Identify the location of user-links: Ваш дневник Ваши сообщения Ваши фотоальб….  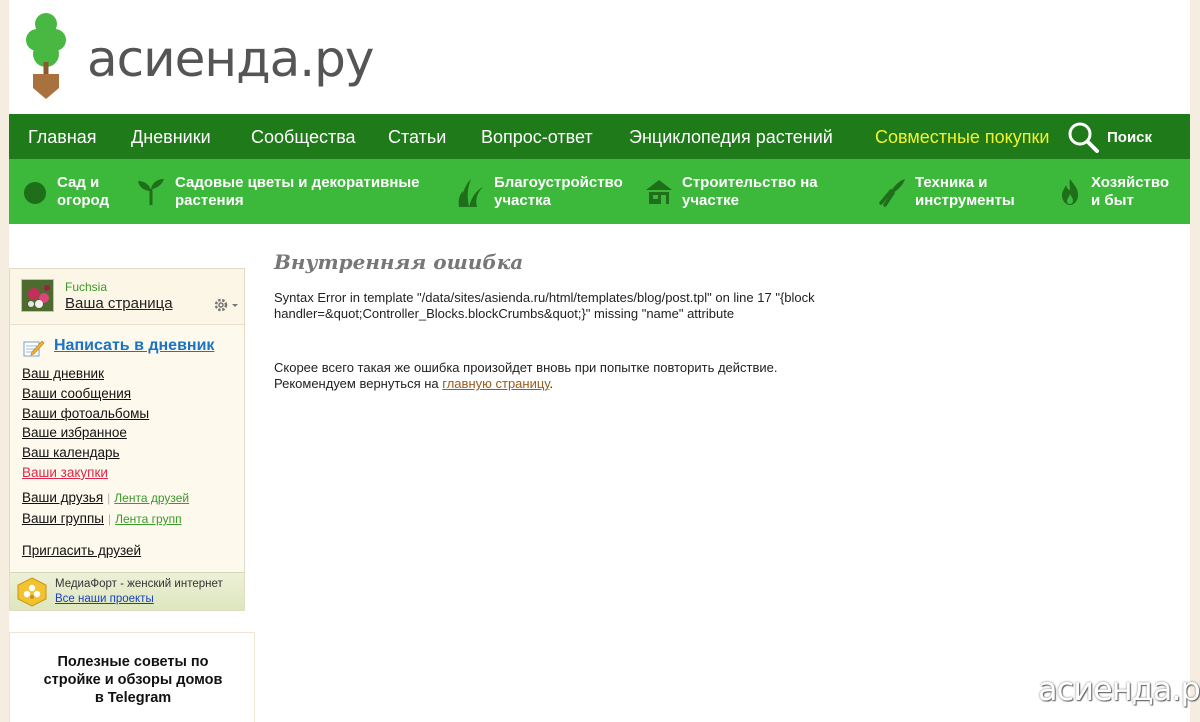
(85, 423).